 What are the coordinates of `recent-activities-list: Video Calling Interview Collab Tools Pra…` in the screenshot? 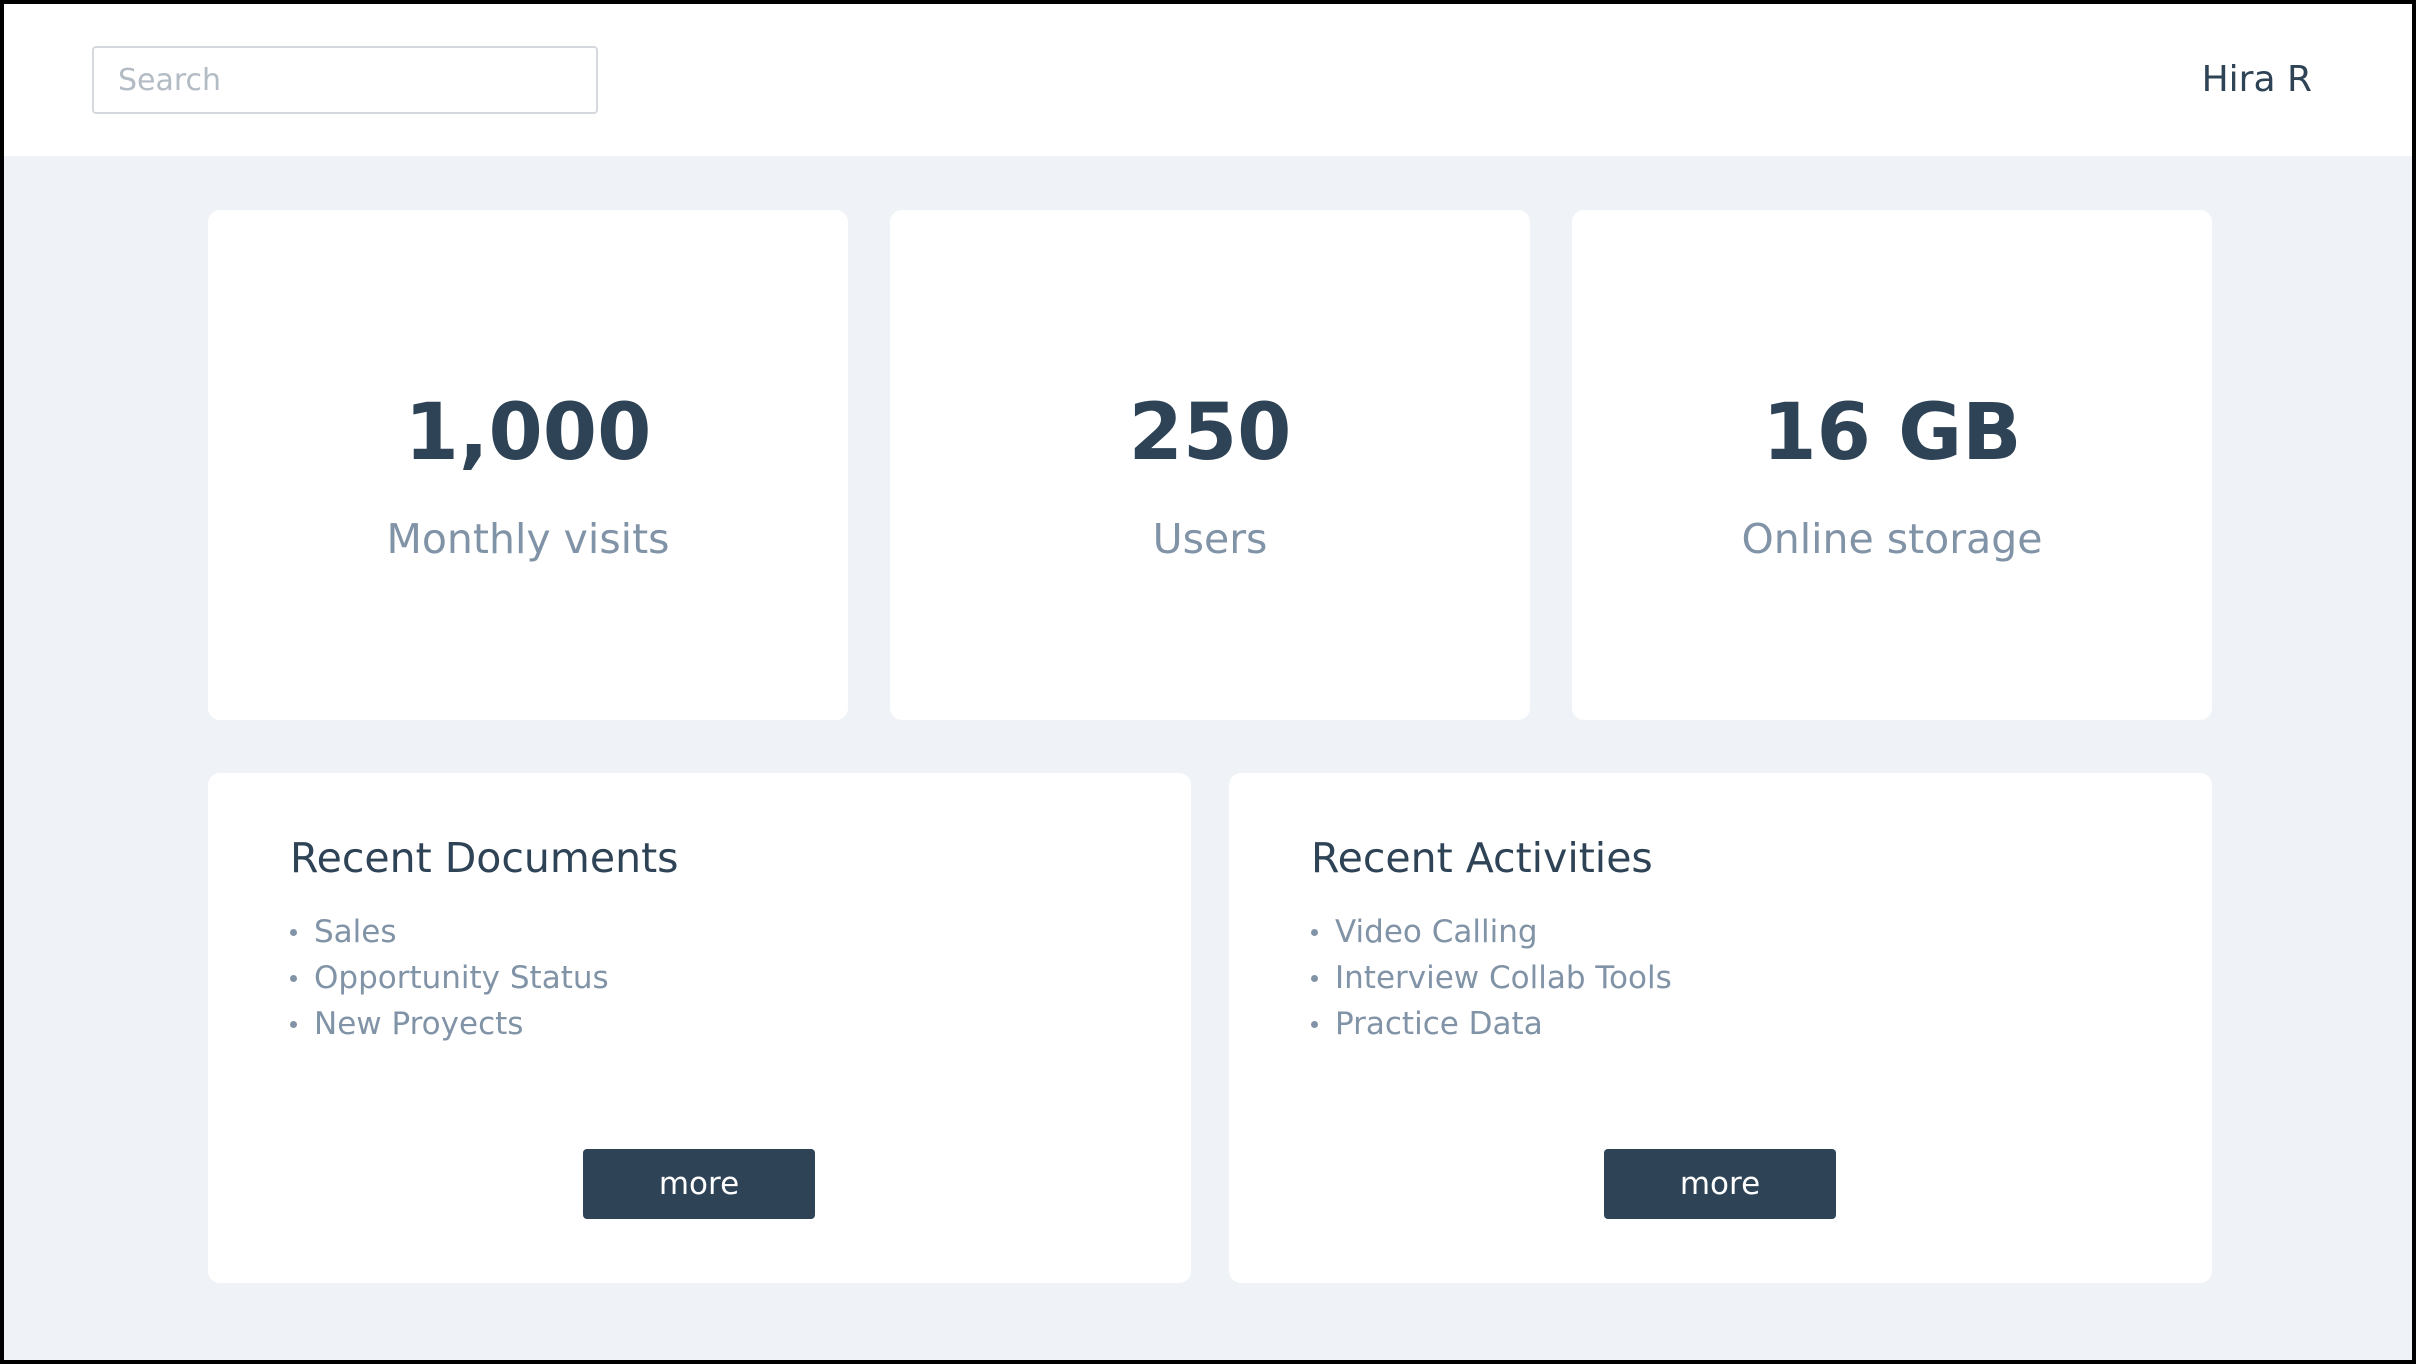 It's located at (1491, 978).